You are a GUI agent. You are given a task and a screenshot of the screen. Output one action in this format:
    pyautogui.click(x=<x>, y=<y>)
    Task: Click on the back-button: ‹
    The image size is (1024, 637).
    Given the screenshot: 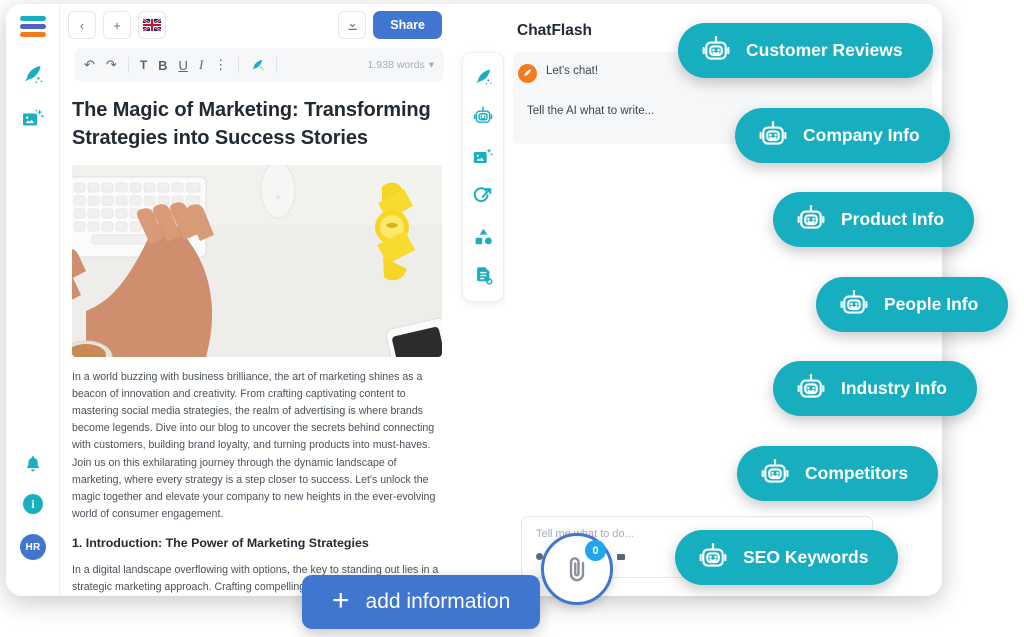 What is the action you would take?
    pyautogui.click(x=82, y=25)
    